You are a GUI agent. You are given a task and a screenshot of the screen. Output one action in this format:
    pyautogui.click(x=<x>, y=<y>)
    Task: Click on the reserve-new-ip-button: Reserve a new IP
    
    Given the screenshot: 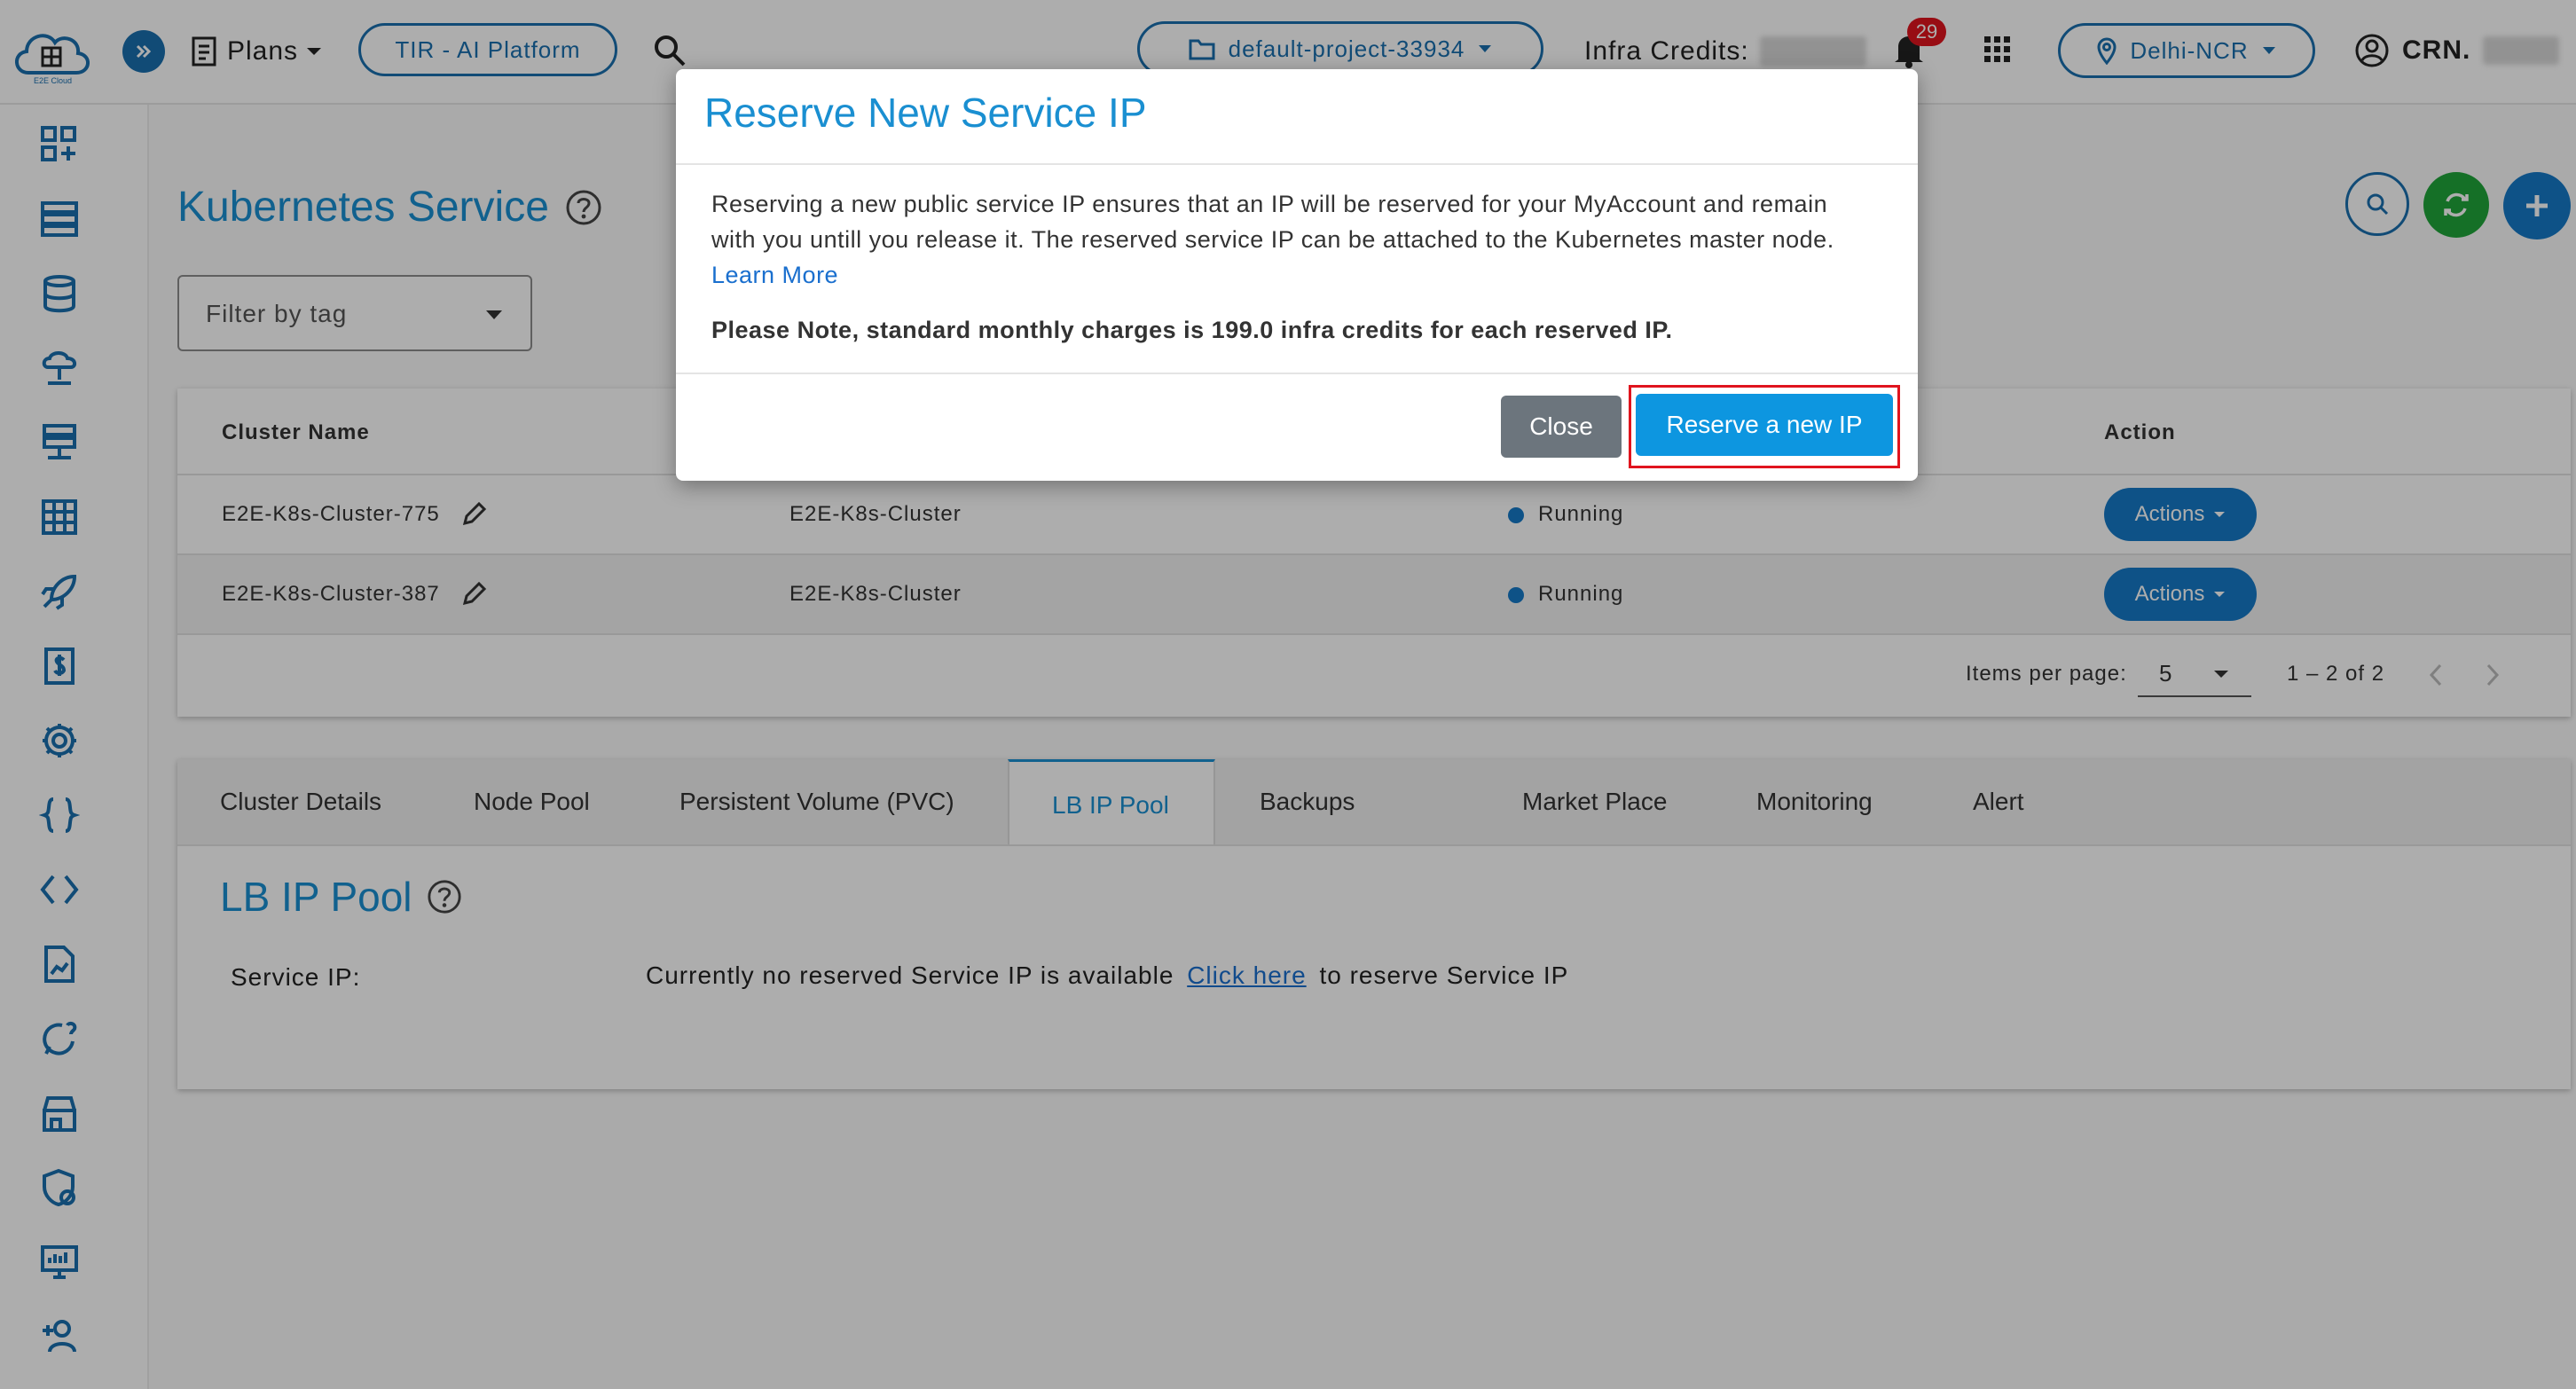 What is the action you would take?
    pyautogui.click(x=1764, y=425)
    